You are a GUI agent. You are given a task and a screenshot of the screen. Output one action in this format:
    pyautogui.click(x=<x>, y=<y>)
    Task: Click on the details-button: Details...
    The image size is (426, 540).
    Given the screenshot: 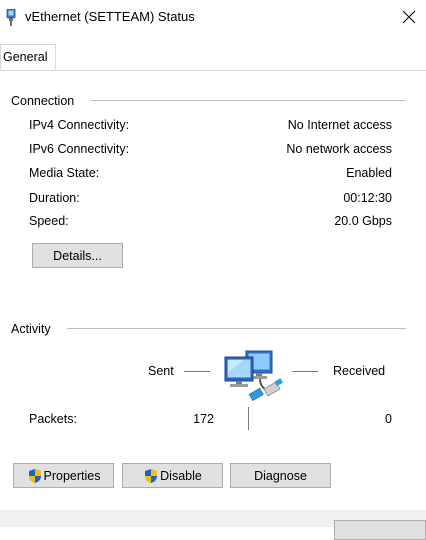 What is the action you would take?
    pyautogui.click(x=77, y=255)
    